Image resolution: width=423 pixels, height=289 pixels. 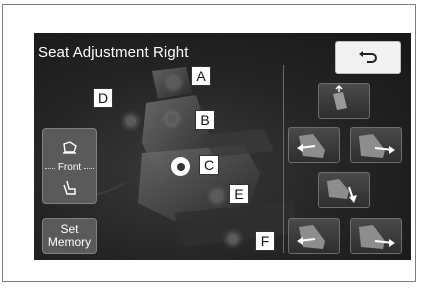 I want to click on set-memory-label: Set Memory, so click(x=69, y=236).